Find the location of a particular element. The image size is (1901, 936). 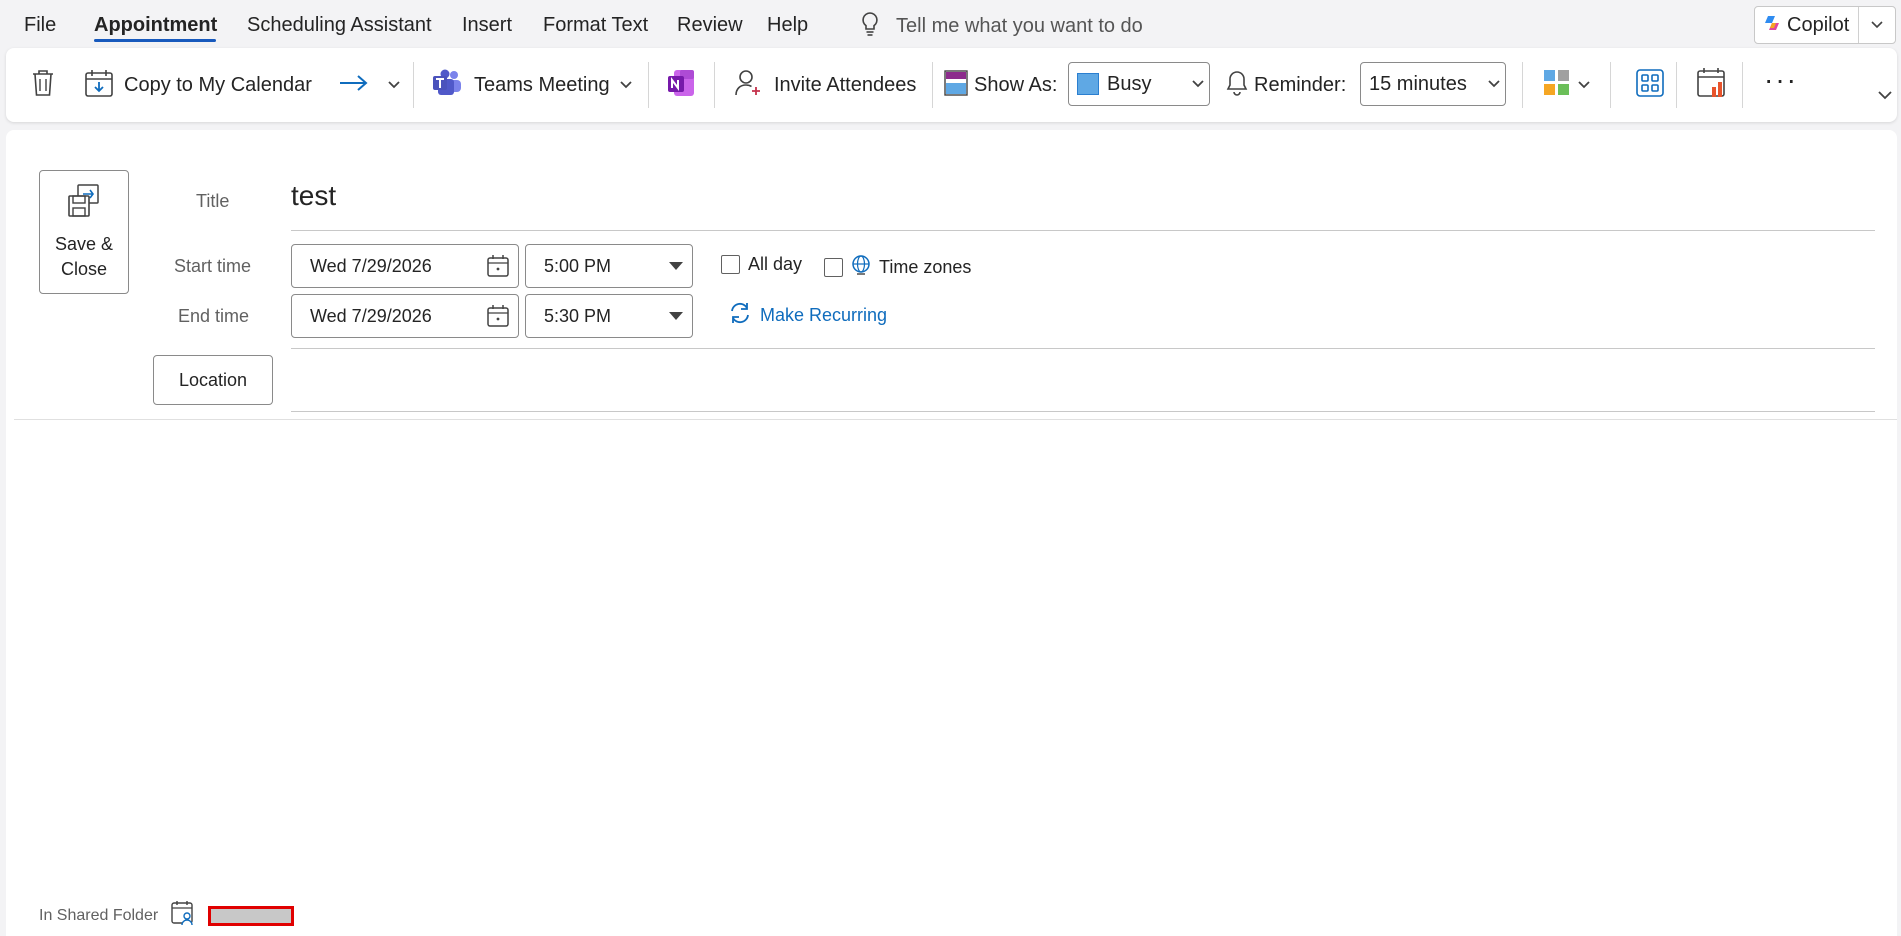

caret-down-icon is located at coordinates (676, 316).